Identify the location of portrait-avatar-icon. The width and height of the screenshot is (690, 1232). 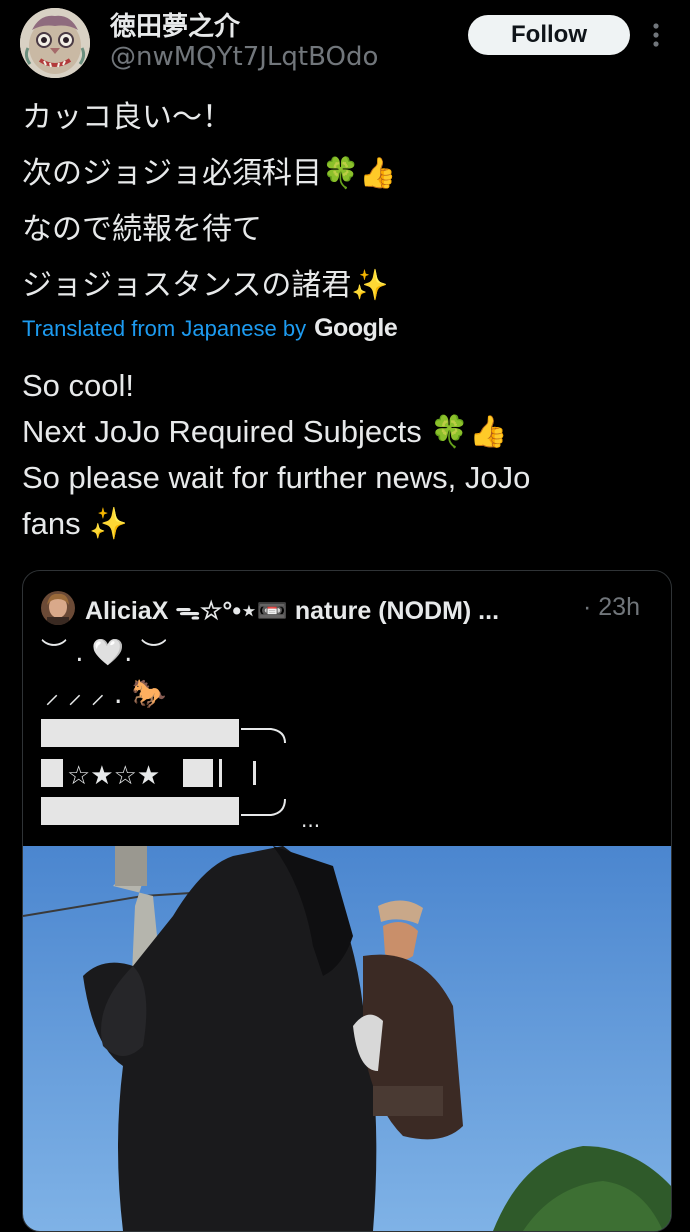
(58, 608).